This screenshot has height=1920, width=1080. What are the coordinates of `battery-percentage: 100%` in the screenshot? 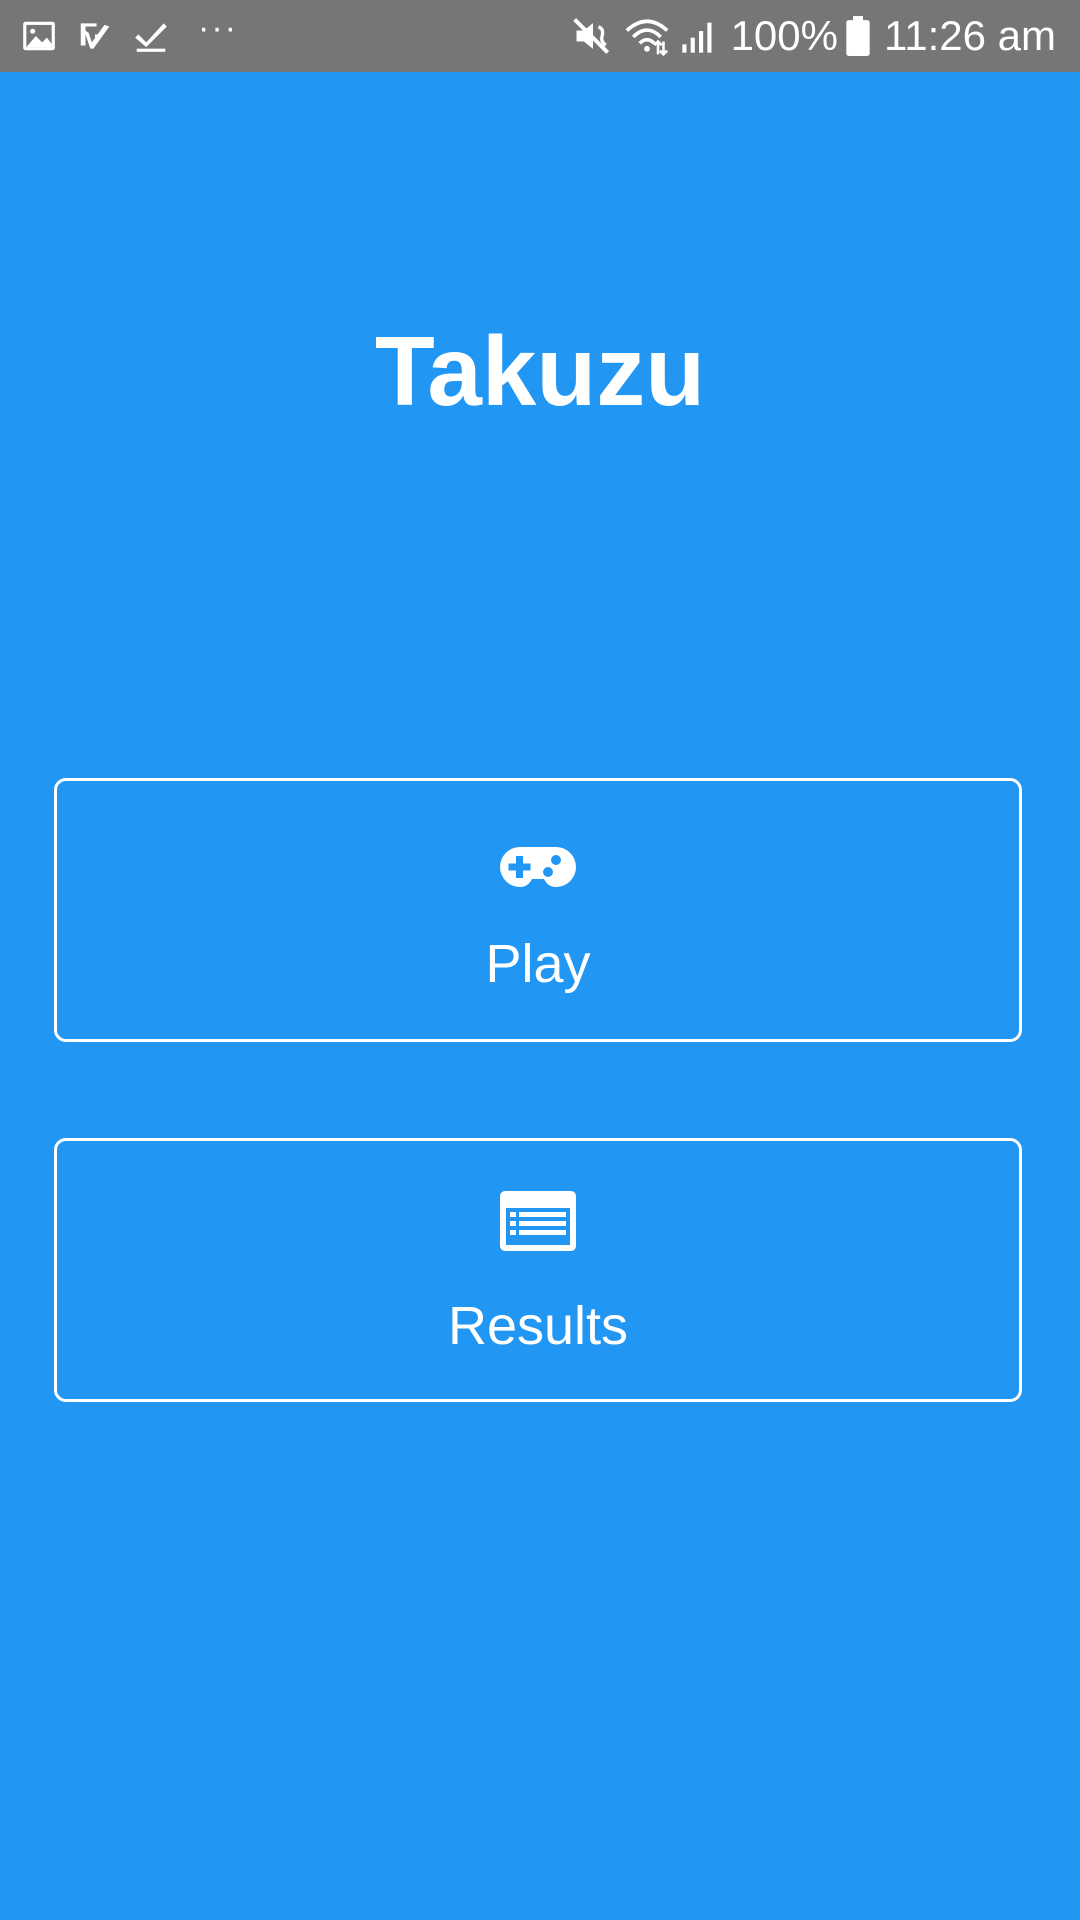 It's located at (784, 35).